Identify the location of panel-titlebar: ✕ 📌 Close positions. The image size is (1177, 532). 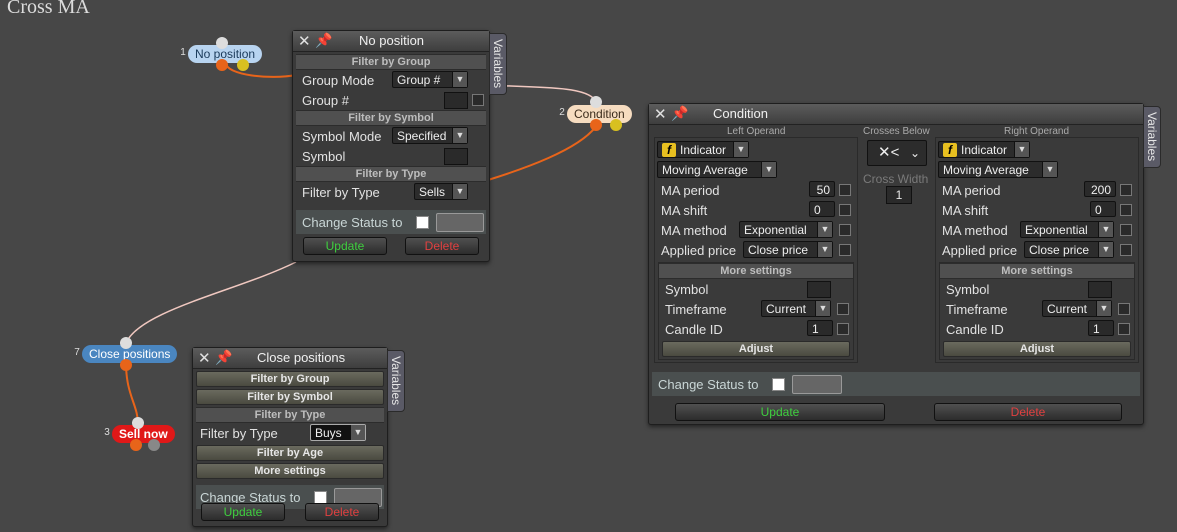
(290, 358).